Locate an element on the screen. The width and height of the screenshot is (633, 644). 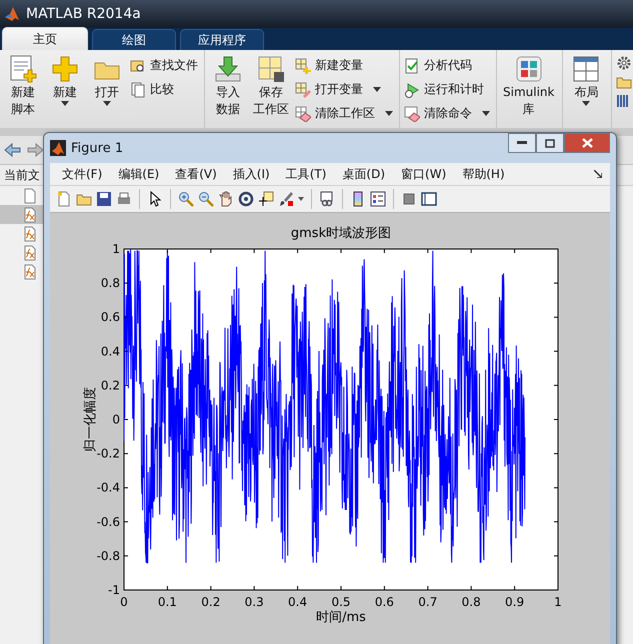
import-arrow-icon is located at coordinates (228, 69).